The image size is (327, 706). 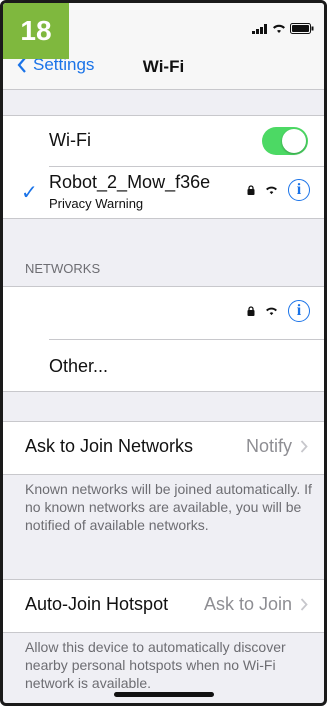 What do you see at coordinates (63, 268) in the screenshot?
I see `networks-header: NETWORKS` at bounding box center [63, 268].